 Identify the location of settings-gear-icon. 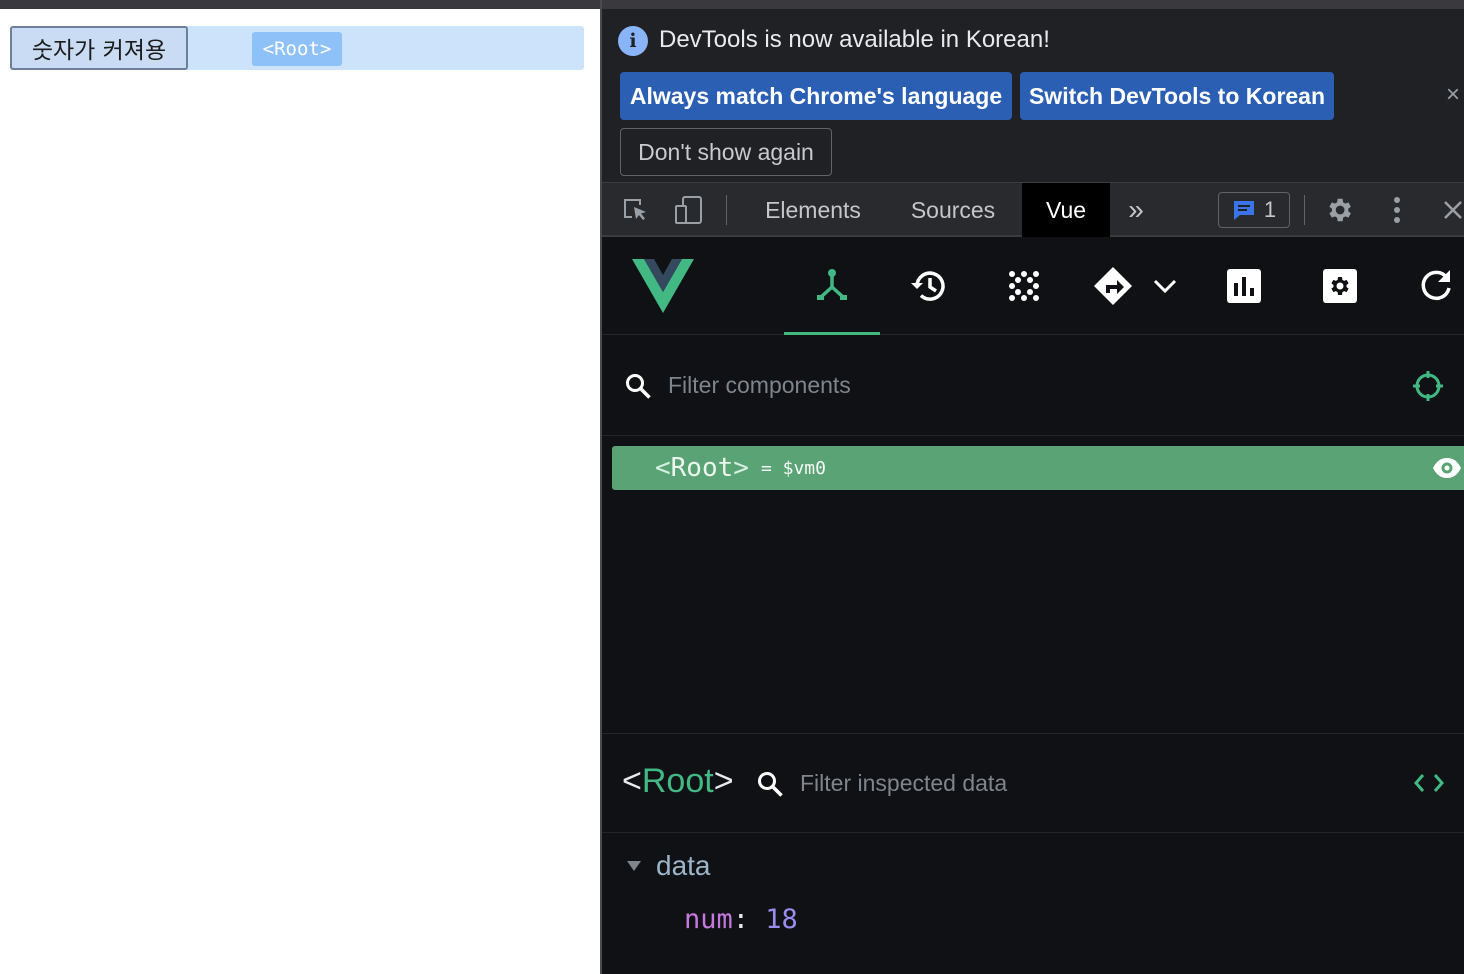
(1339, 210).